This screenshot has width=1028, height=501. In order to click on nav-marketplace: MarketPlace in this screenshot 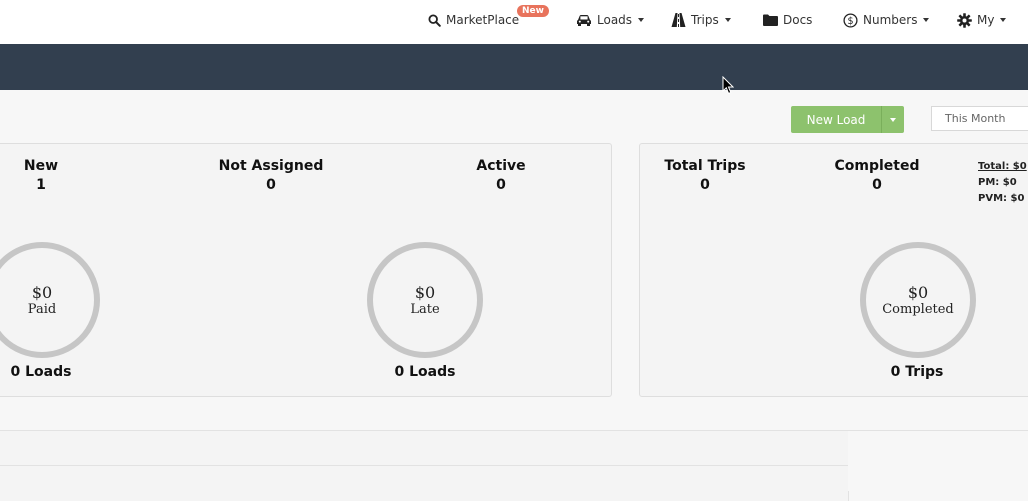, I will do `click(473, 20)`.